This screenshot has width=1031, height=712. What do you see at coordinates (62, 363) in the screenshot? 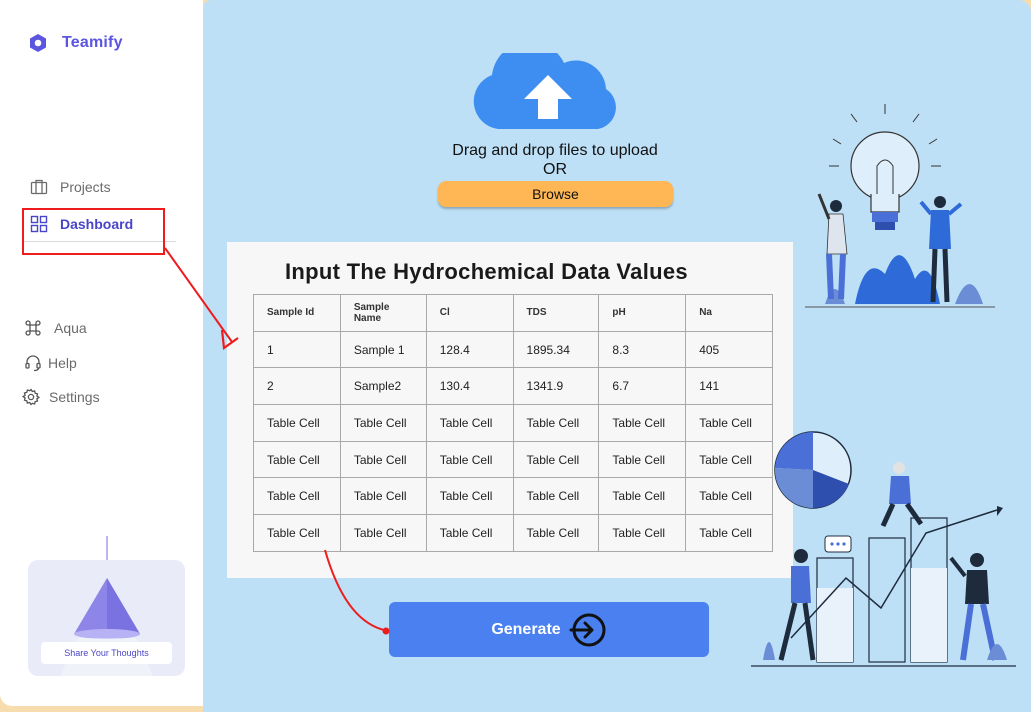
I see `sidebar-item-label: Help` at bounding box center [62, 363].